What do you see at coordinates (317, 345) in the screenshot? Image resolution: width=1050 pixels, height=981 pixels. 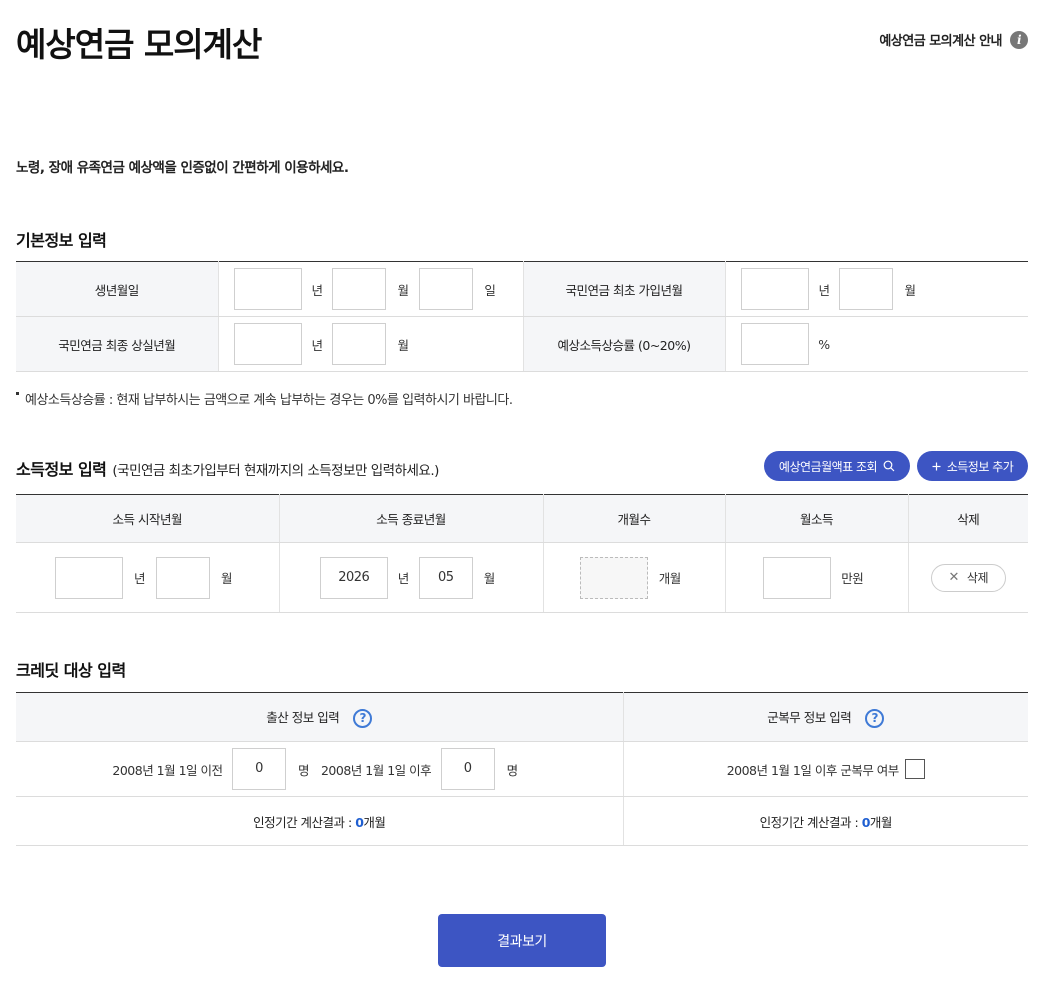 I see `last-loss-year-unit: 년` at bounding box center [317, 345].